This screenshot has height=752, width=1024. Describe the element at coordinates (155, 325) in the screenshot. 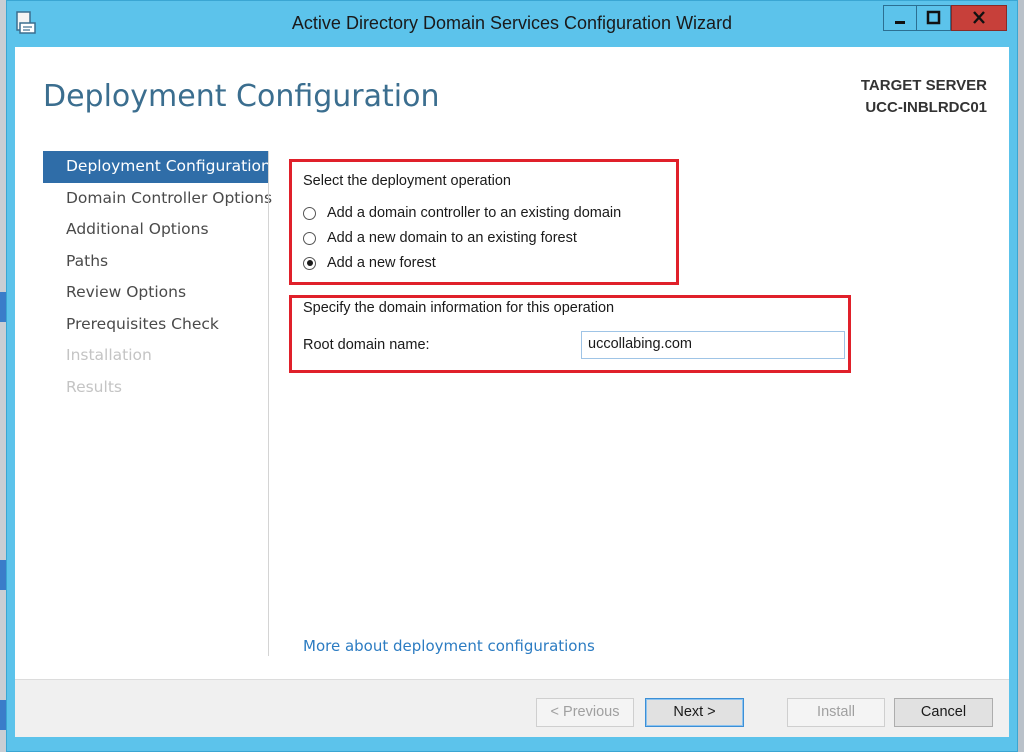

I see `nav-item-prerequisites-check: Prerequisites Check` at that location.